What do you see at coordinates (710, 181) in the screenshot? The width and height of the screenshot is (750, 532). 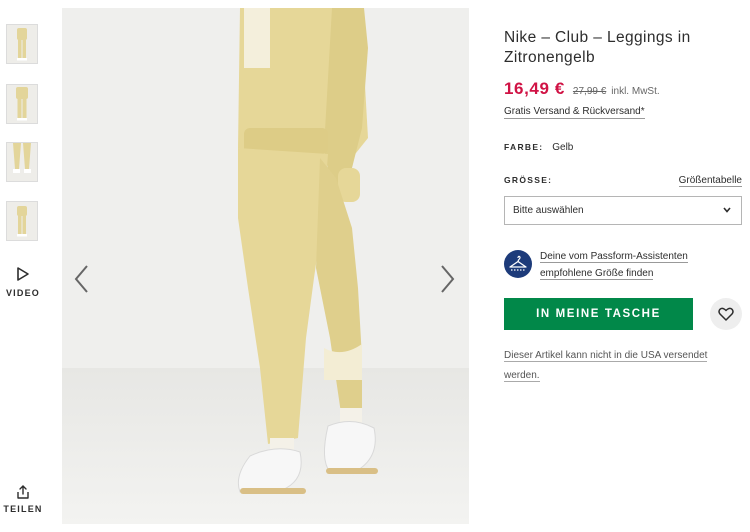 I see `size-guide-link: Größentabelle` at bounding box center [710, 181].